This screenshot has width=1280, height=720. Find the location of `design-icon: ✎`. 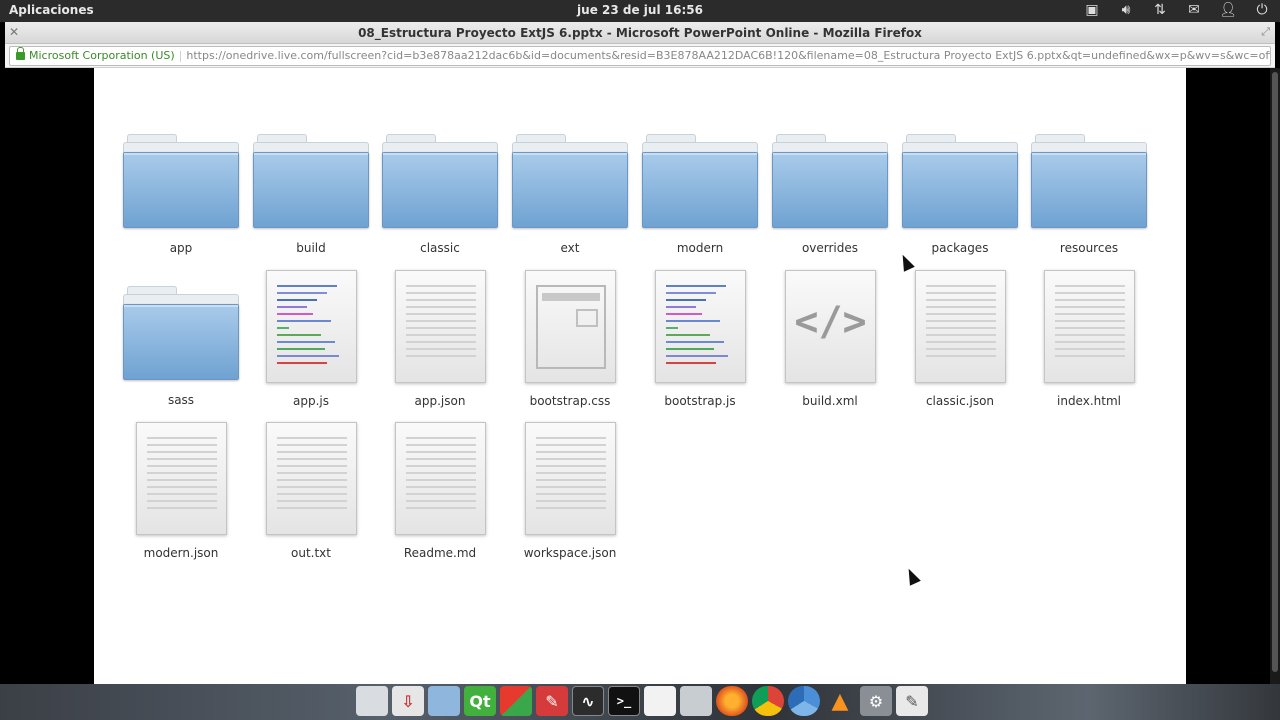

design-icon: ✎ is located at coordinates (552, 701).